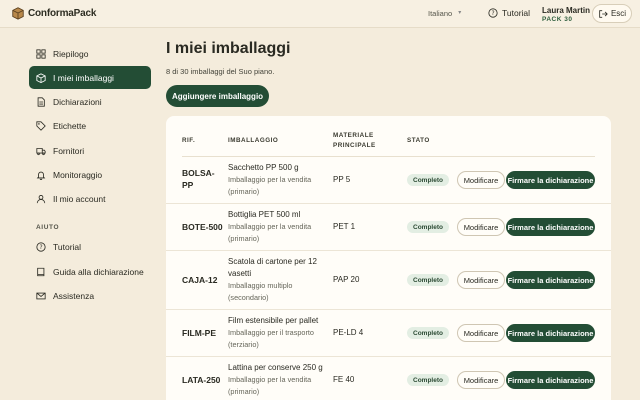  Describe the element at coordinates (71, 53) in the screenshot. I see `sidebar-item-label: Riepilogo` at that location.